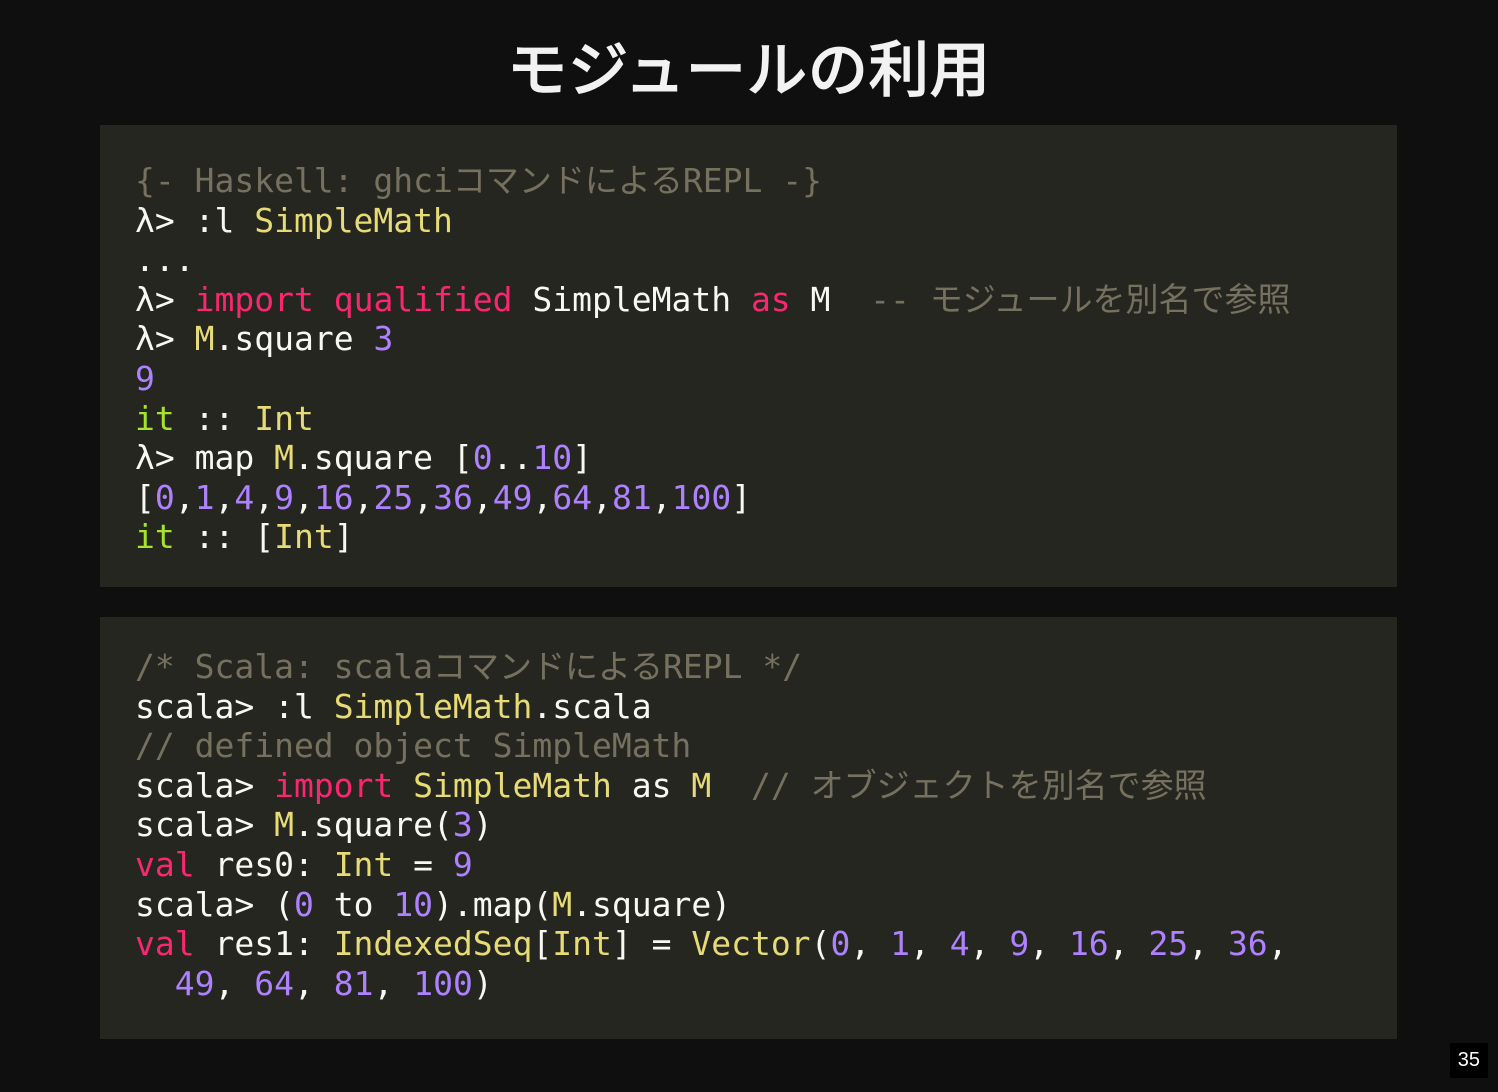 The image size is (1498, 1092). I want to click on code-token-kw: val, so click(165, 944).